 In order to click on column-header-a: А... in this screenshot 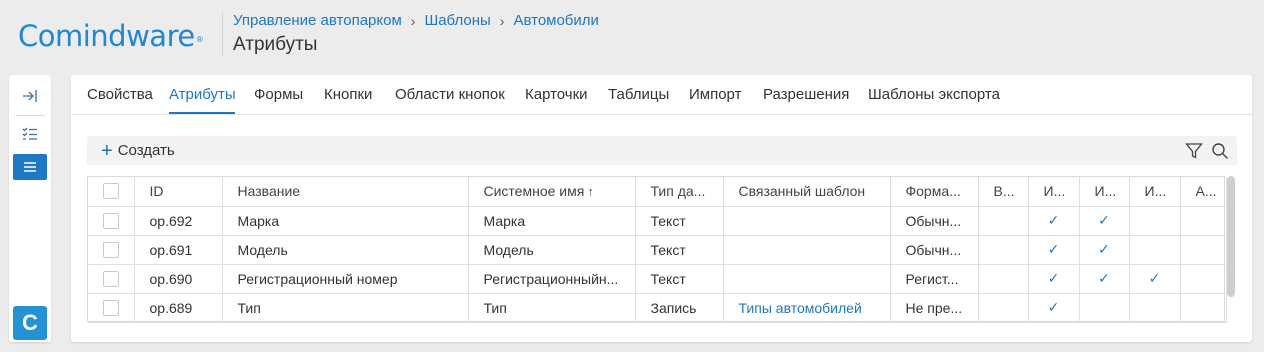, I will do `click(1203, 192)`.